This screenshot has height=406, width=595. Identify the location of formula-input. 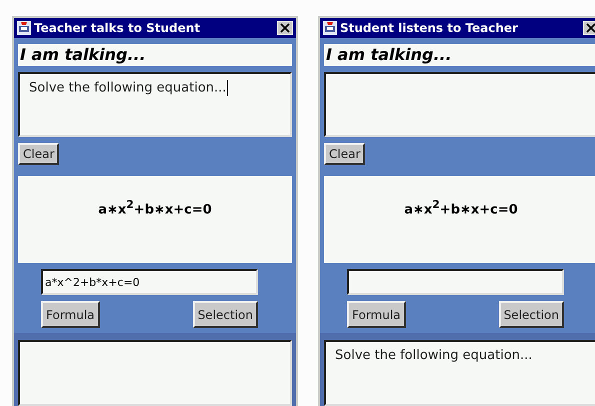
(455, 282).